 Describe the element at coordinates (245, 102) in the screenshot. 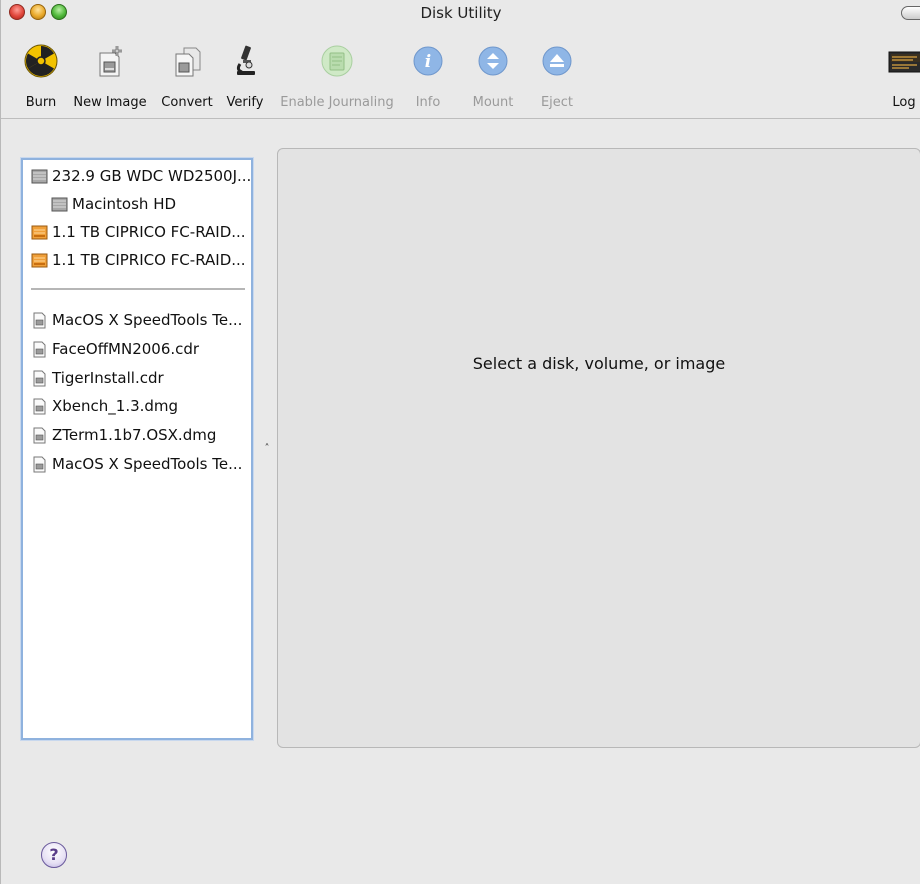

I see `verify-label: Verify` at that location.